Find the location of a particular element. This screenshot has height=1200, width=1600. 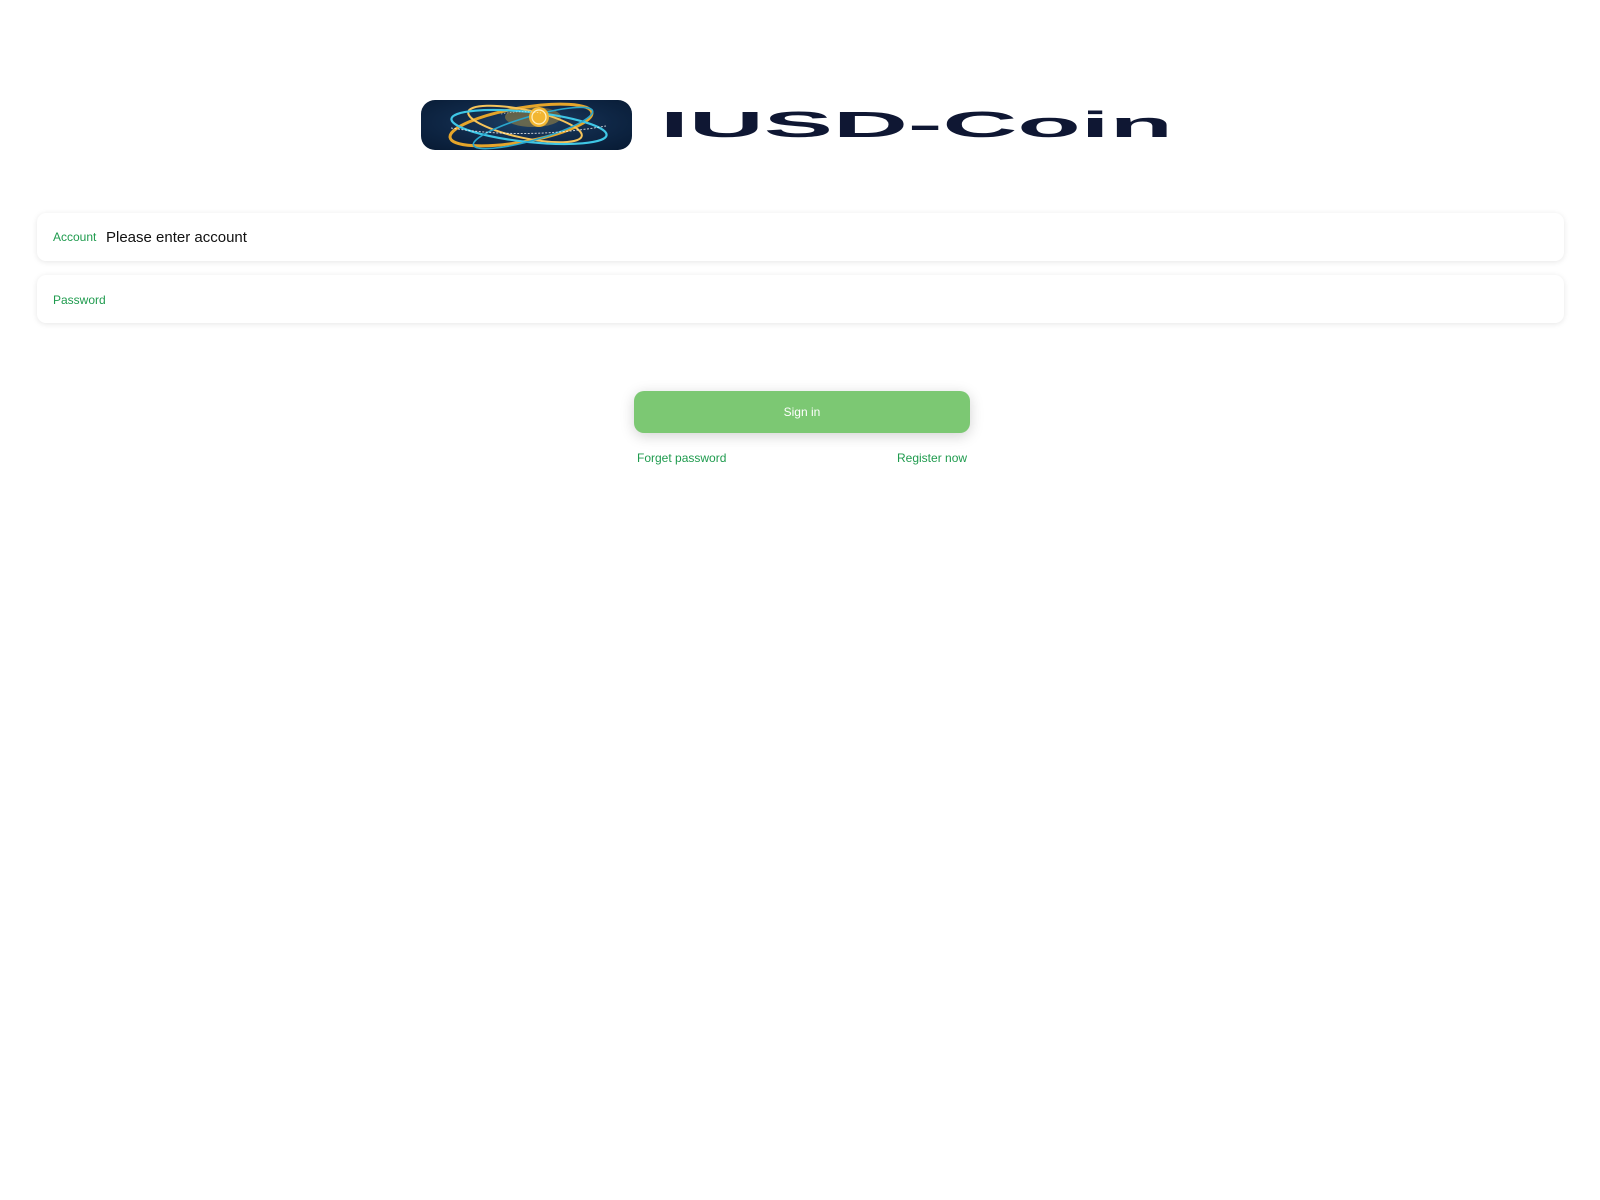

password-input is located at coordinates (832, 299).